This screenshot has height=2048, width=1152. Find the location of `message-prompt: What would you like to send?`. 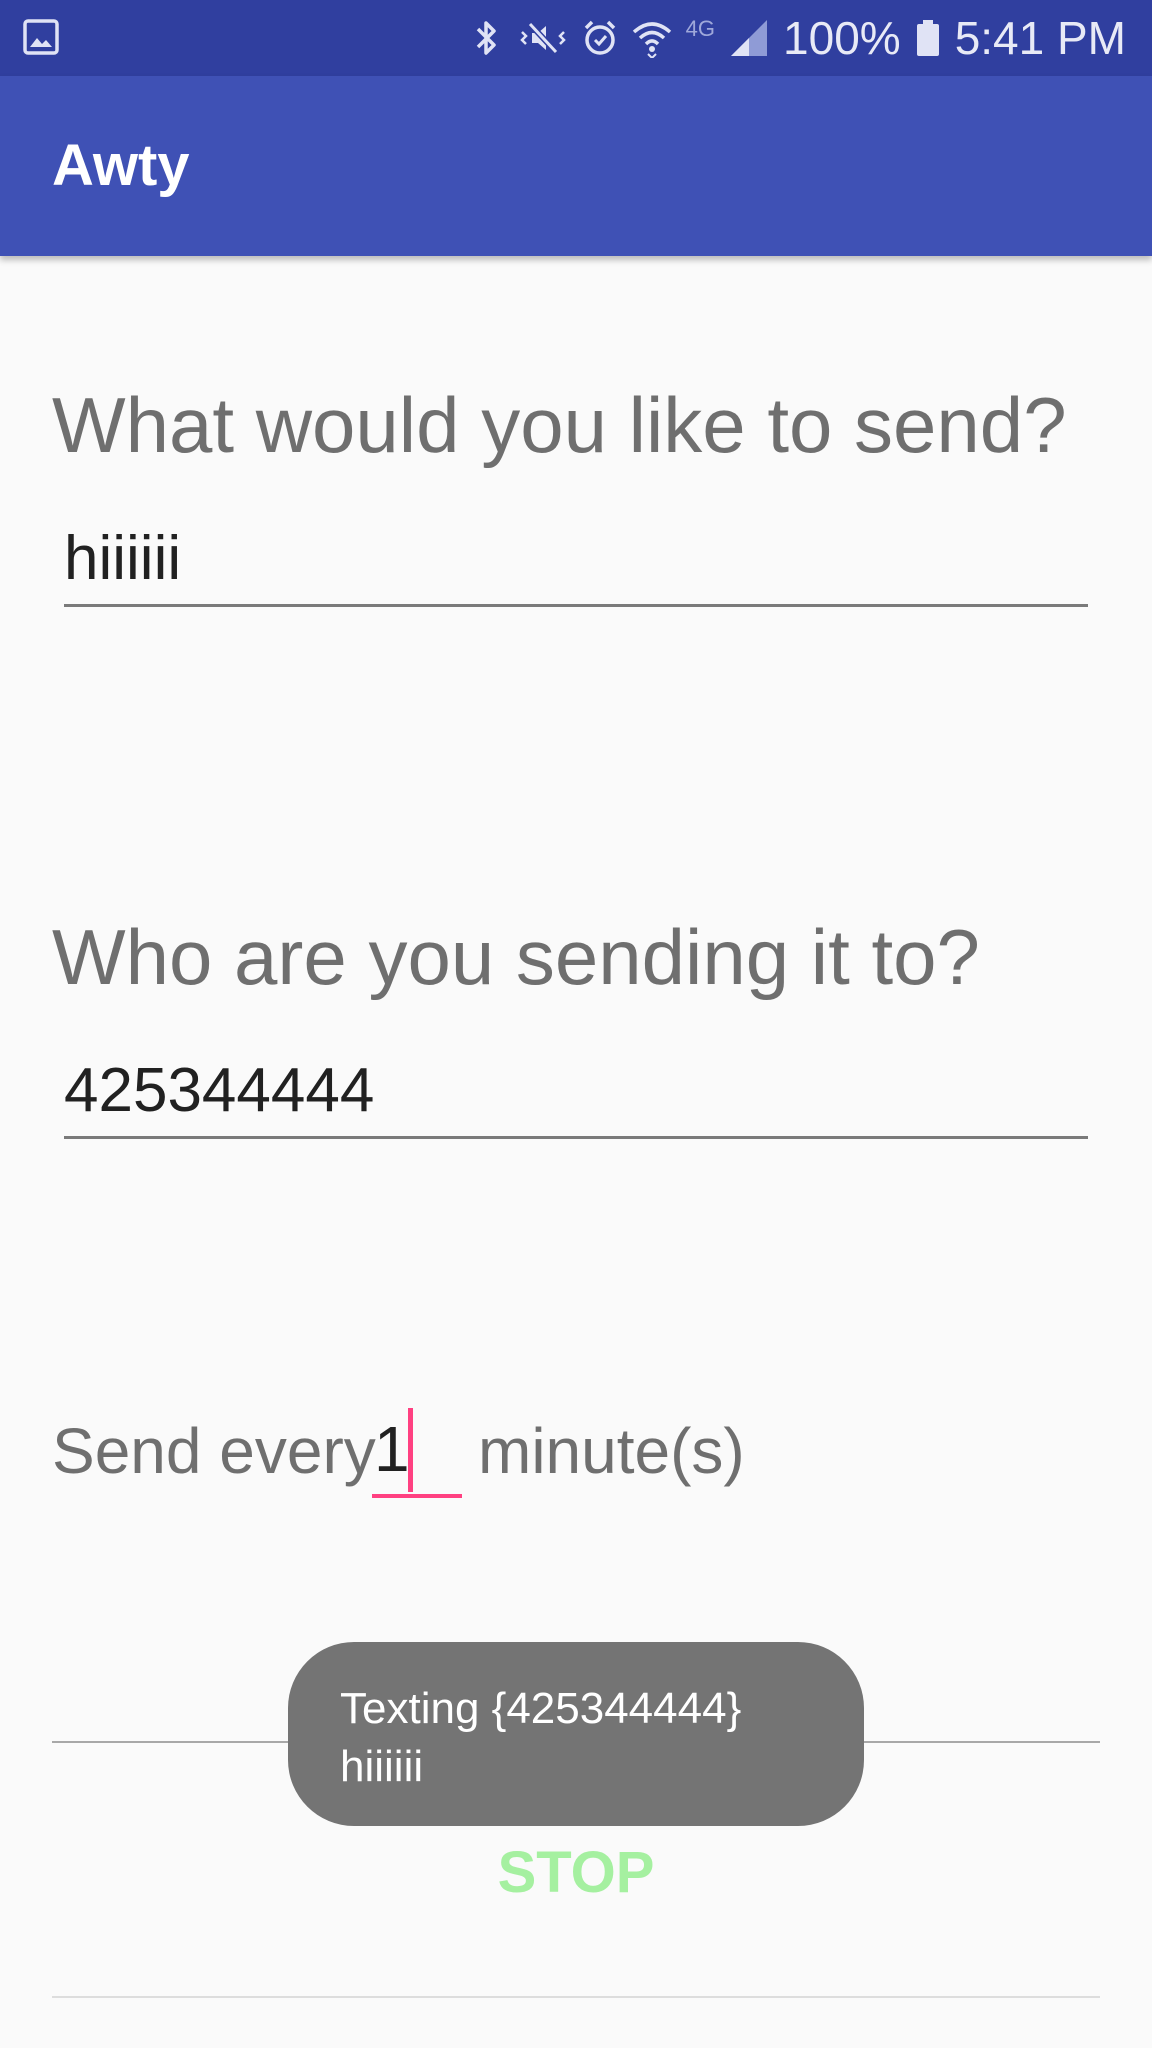

message-prompt: What would you like to send? is located at coordinates (559, 425).